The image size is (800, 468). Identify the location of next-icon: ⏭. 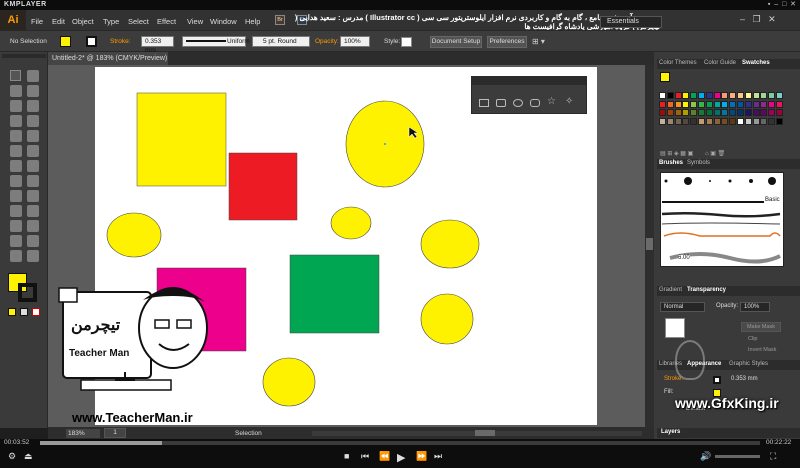
(438, 456).